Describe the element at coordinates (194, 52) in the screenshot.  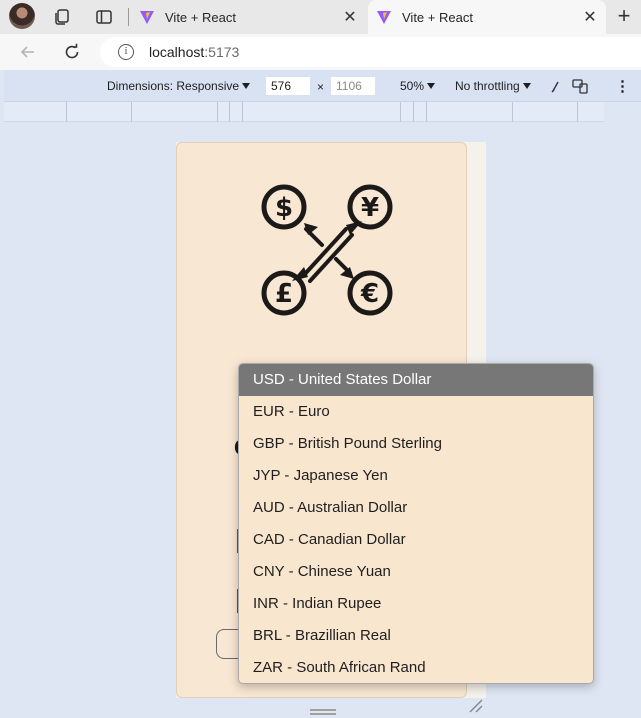
I see `url-text: localhost:5173` at that location.